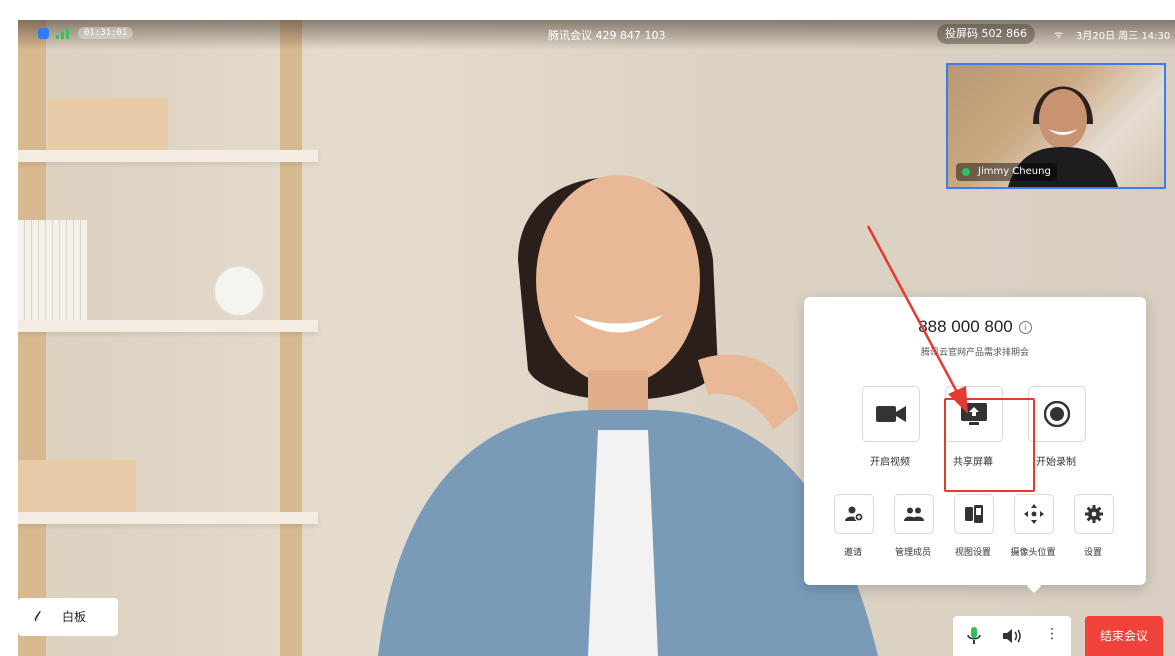 Image resolution: width=1175 pixels, height=656 pixels. What do you see at coordinates (43, 33) in the screenshot?
I see `shield-icon` at bounding box center [43, 33].